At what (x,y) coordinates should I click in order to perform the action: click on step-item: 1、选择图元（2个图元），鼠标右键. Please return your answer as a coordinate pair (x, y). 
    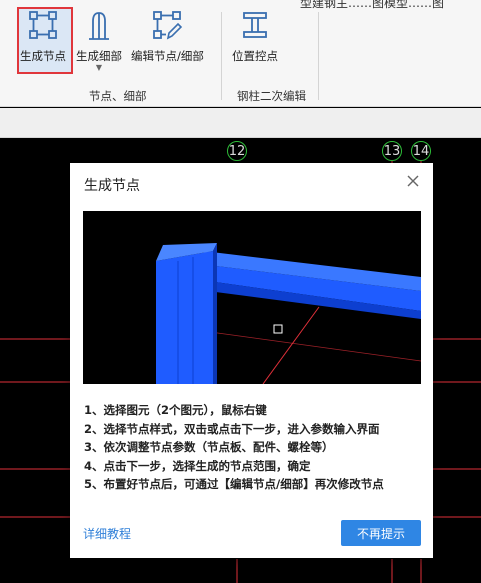
    Looking at the image, I should click on (175, 410).